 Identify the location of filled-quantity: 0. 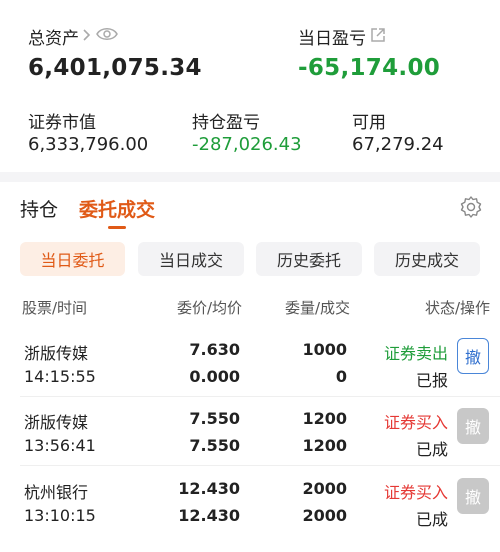
(341, 376).